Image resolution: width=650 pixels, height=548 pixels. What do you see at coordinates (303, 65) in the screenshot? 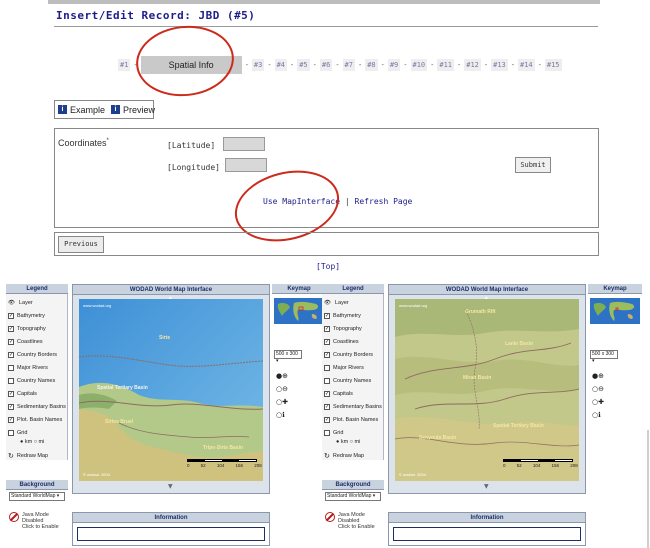
I see `step-link: #5` at bounding box center [303, 65].